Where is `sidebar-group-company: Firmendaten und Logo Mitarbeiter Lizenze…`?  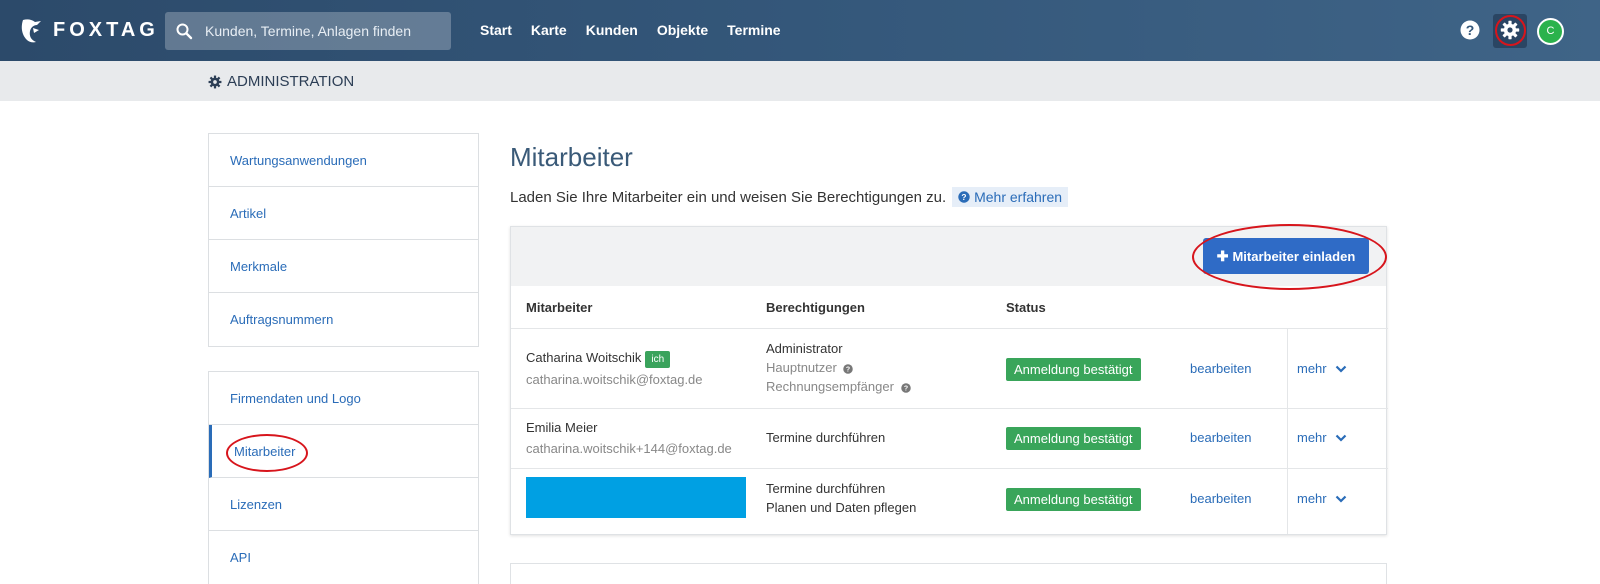
sidebar-group-company: Firmendaten und Logo Mitarbeiter Lizenze… is located at coordinates (343, 477).